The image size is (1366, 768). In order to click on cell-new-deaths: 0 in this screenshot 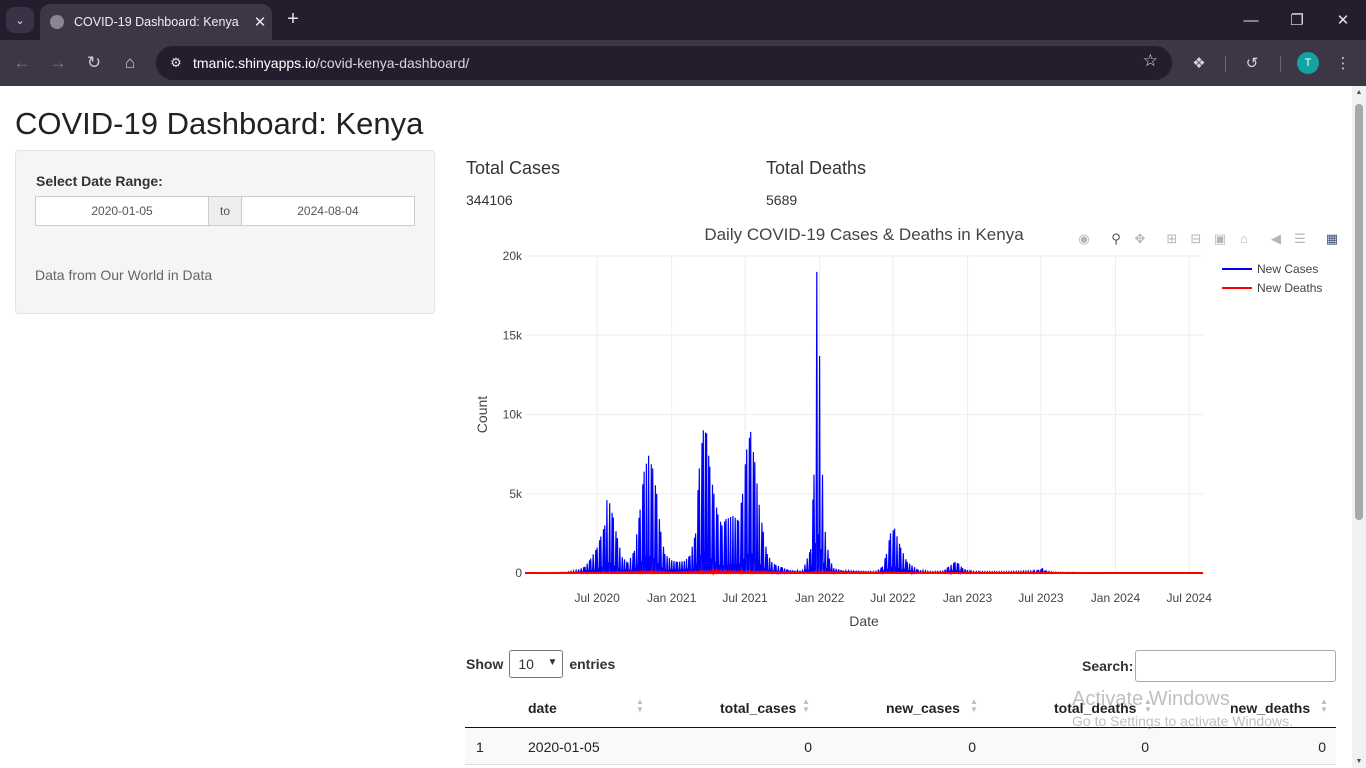, I will do `click(1322, 747)`.